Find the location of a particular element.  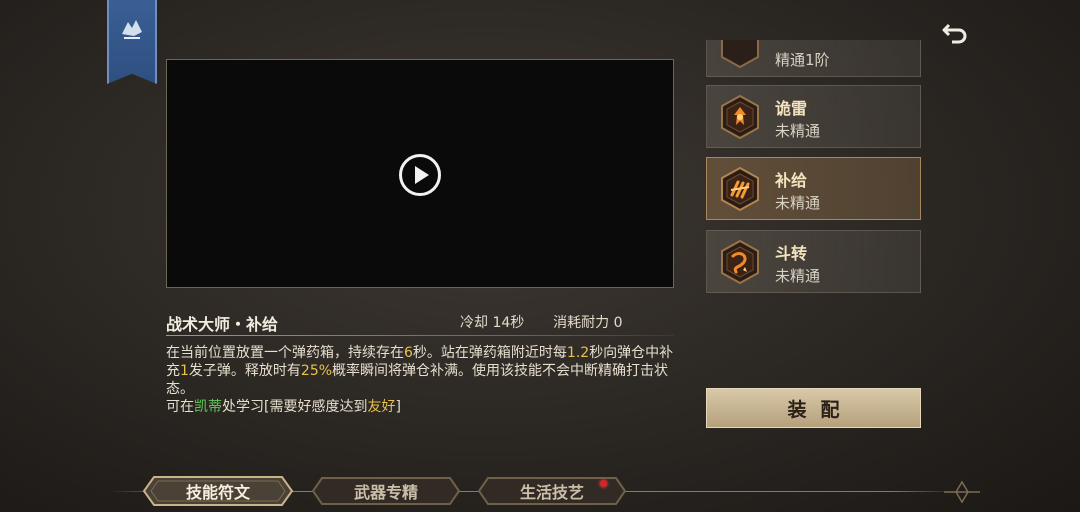

learn-text: 处学习[需要好感度达到 is located at coordinates (295, 407).